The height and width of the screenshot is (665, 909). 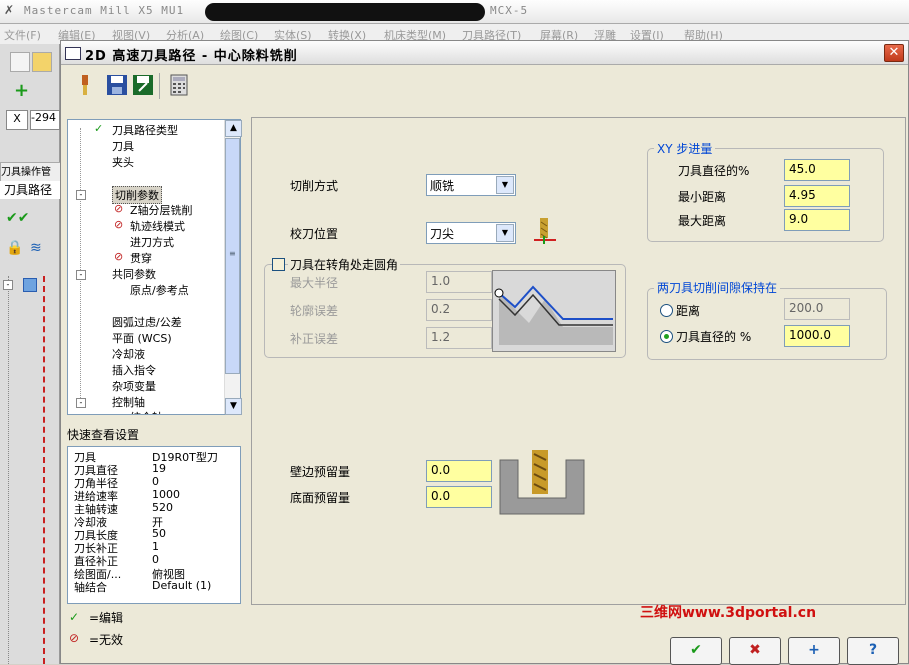 I want to click on contour-tol-label: 轮廓误差, so click(x=314, y=311).